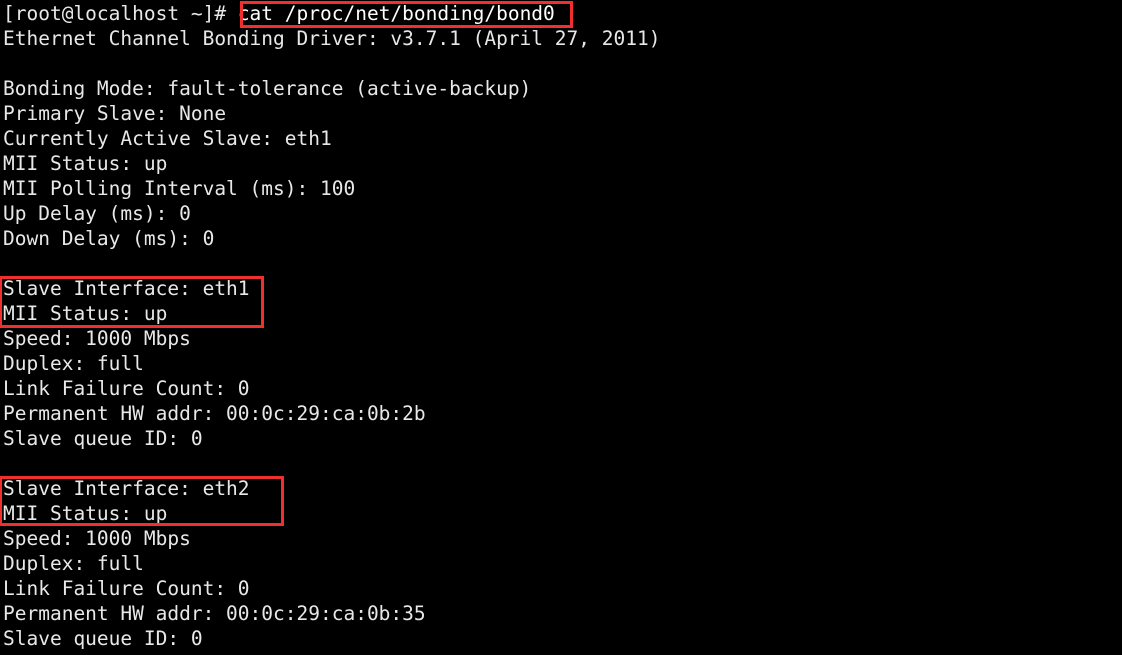 This screenshot has width=1122, height=655. What do you see at coordinates (85, 513) in the screenshot?
I see `slave2-mii-status-line: MII Status: up` at bounding box center [85, 513].